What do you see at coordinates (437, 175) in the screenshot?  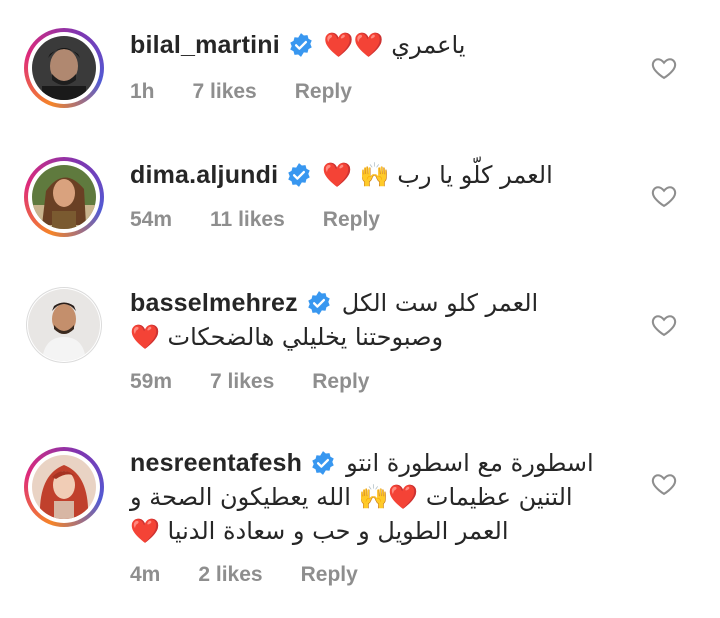 I see `comment-text-line: العمر كلّو يا رب 🙌 ❤️` at bounding box center [437, 175].